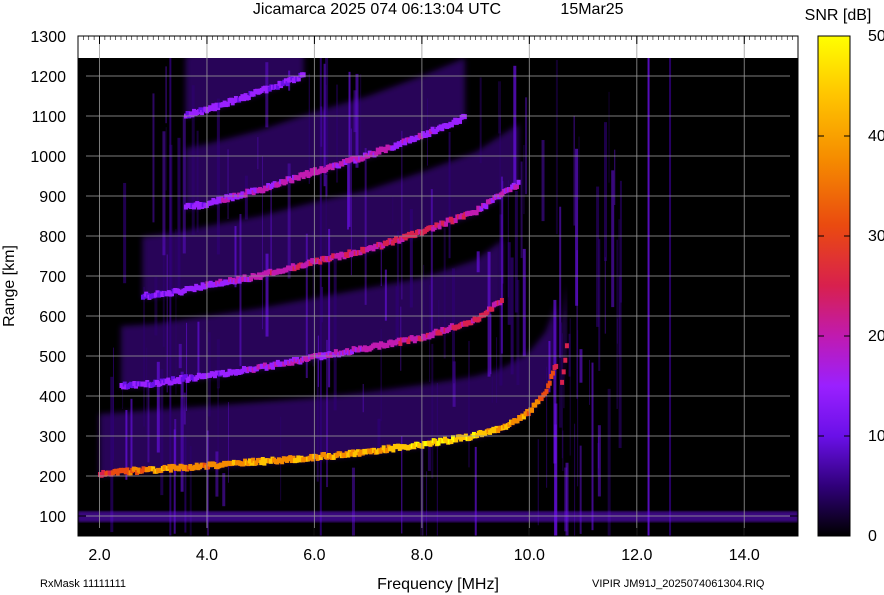 The image size is (884, 595). Describe the element at coordinates (52, 237) in the screenshot. I see `y-tick-label: 800` at that location.